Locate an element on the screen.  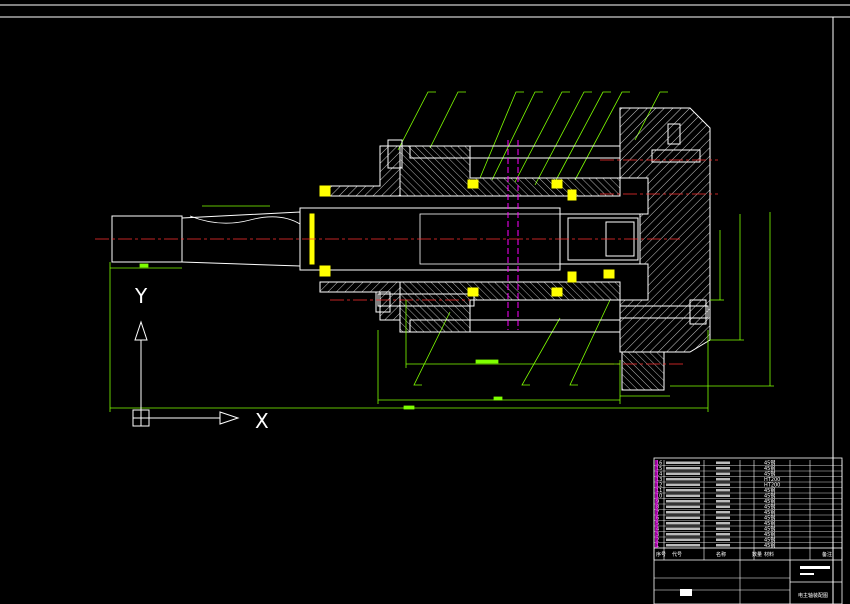
ucs-axis is located at coordinates (186, 373).